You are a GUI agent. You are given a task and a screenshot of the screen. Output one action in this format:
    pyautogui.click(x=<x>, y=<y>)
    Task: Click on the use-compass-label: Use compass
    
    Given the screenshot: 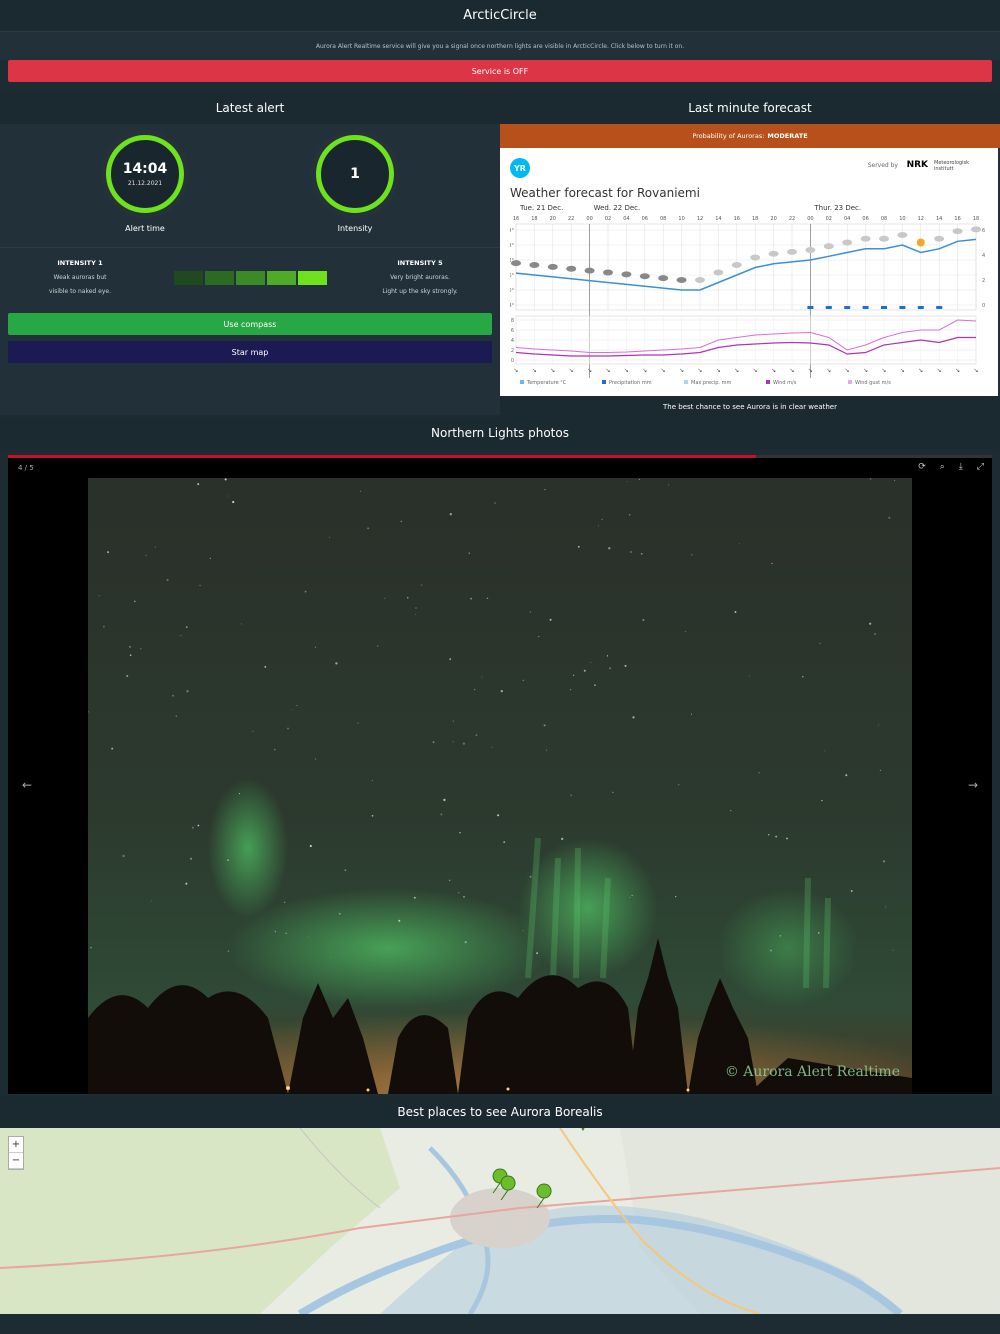 What is the action you would take?
    pyautogui.click(x=250, y=324)
    